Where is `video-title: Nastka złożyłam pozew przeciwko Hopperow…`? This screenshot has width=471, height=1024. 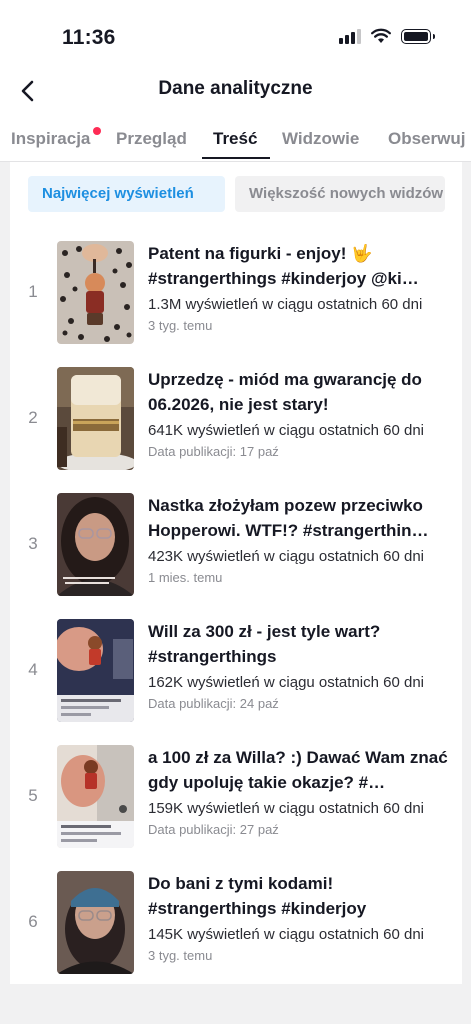
video-title: Nastka złożyłam pozew przeciwko Hopperow… is located at coordinates (288, 518).